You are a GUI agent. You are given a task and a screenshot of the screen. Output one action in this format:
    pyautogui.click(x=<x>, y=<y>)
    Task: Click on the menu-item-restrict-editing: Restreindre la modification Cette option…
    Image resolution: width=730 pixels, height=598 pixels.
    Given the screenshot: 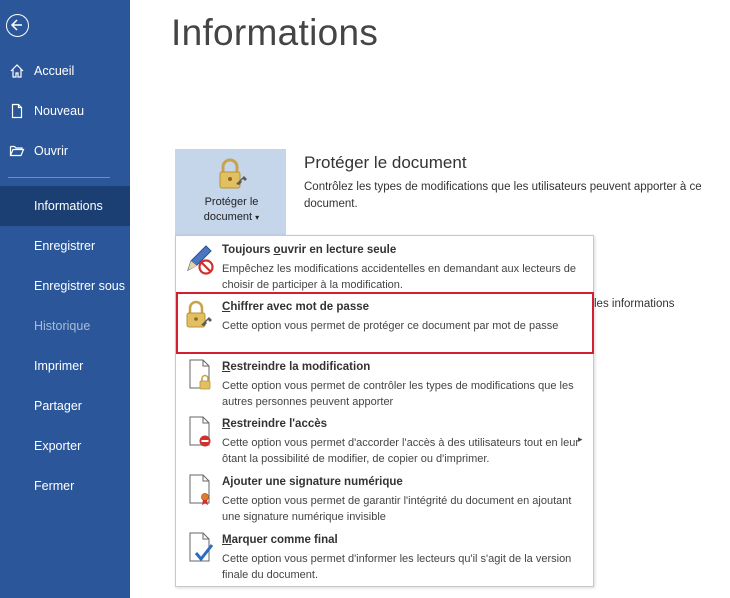 What is the action you would take?
    pyautogui.click(x=384, y=381)
    